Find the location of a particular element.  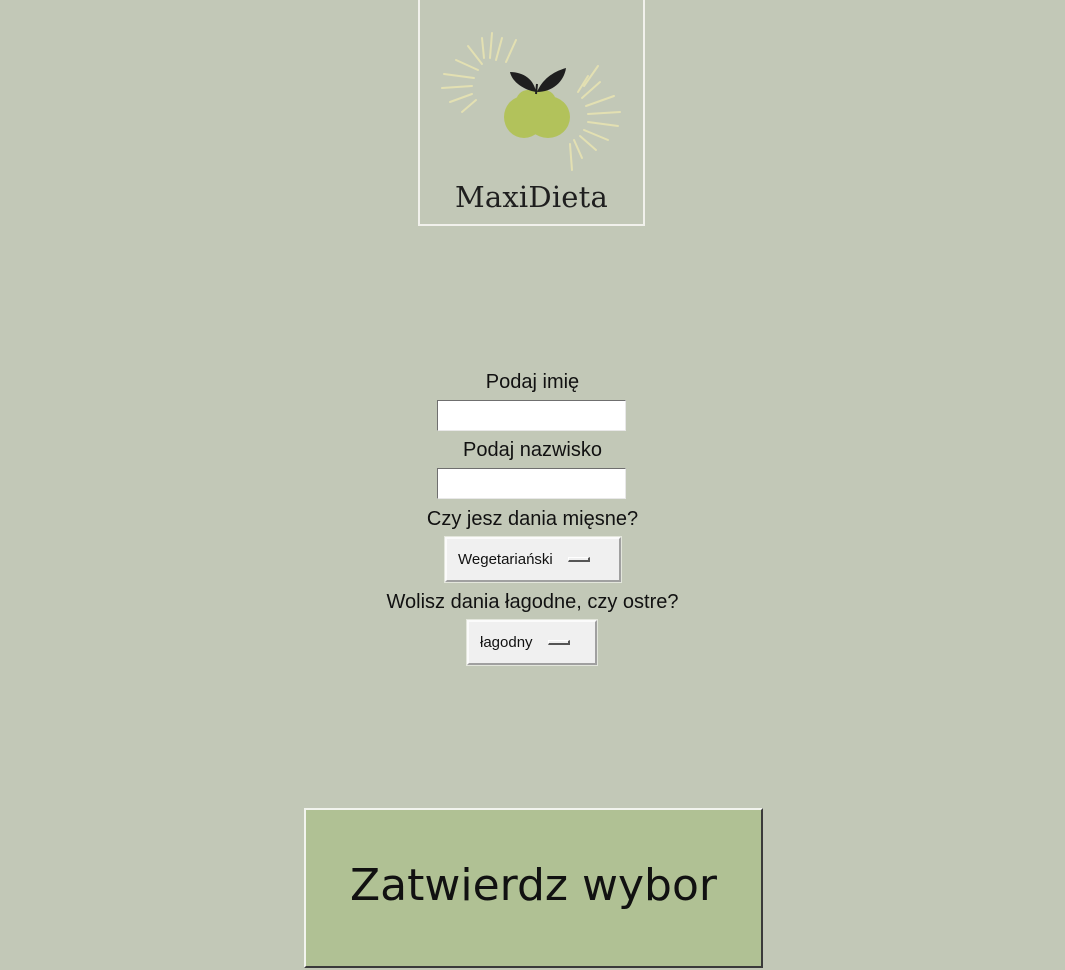

meat-preference-value: Wegetariański is located at coordinates (505, 559).